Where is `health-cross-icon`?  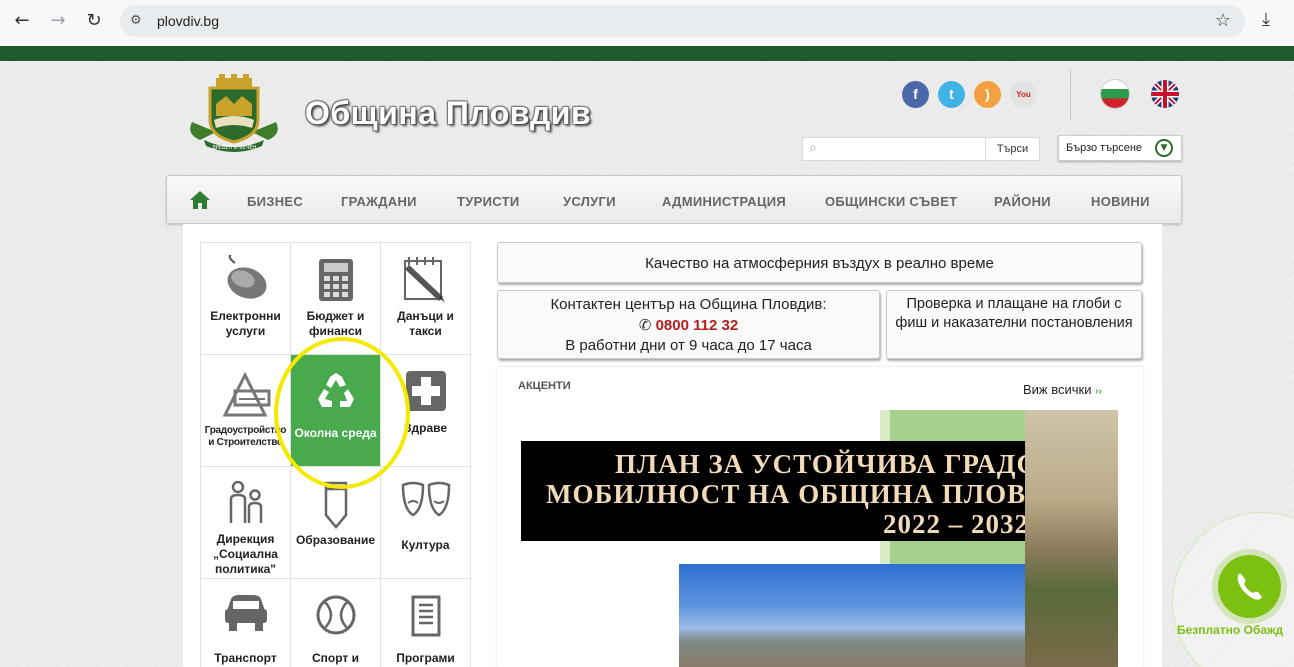
health-cross-icon is located at coordinates (426, 391).